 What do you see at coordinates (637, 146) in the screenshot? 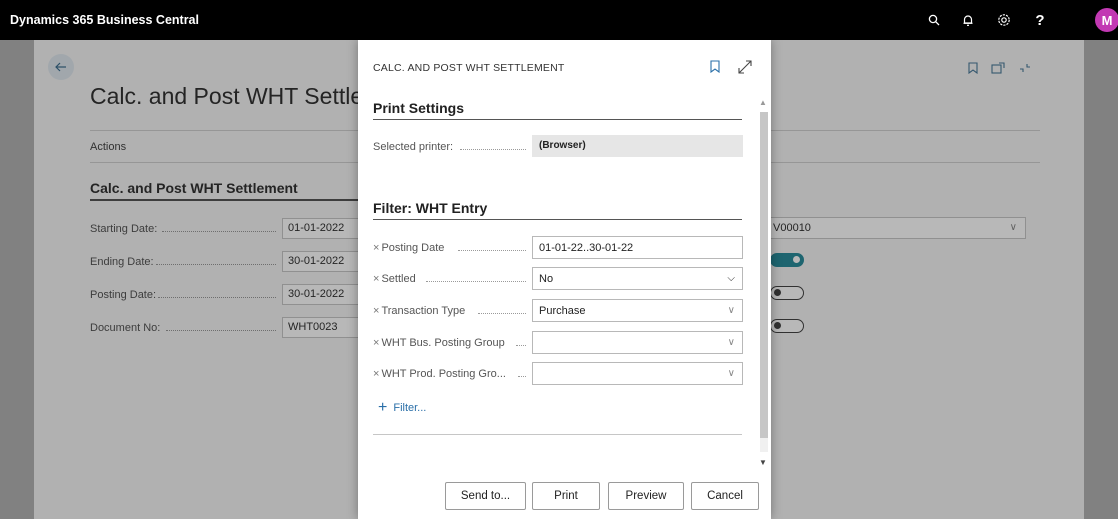
I see `selected-printer-field: (Browser)` at bounding box center [637, 146].